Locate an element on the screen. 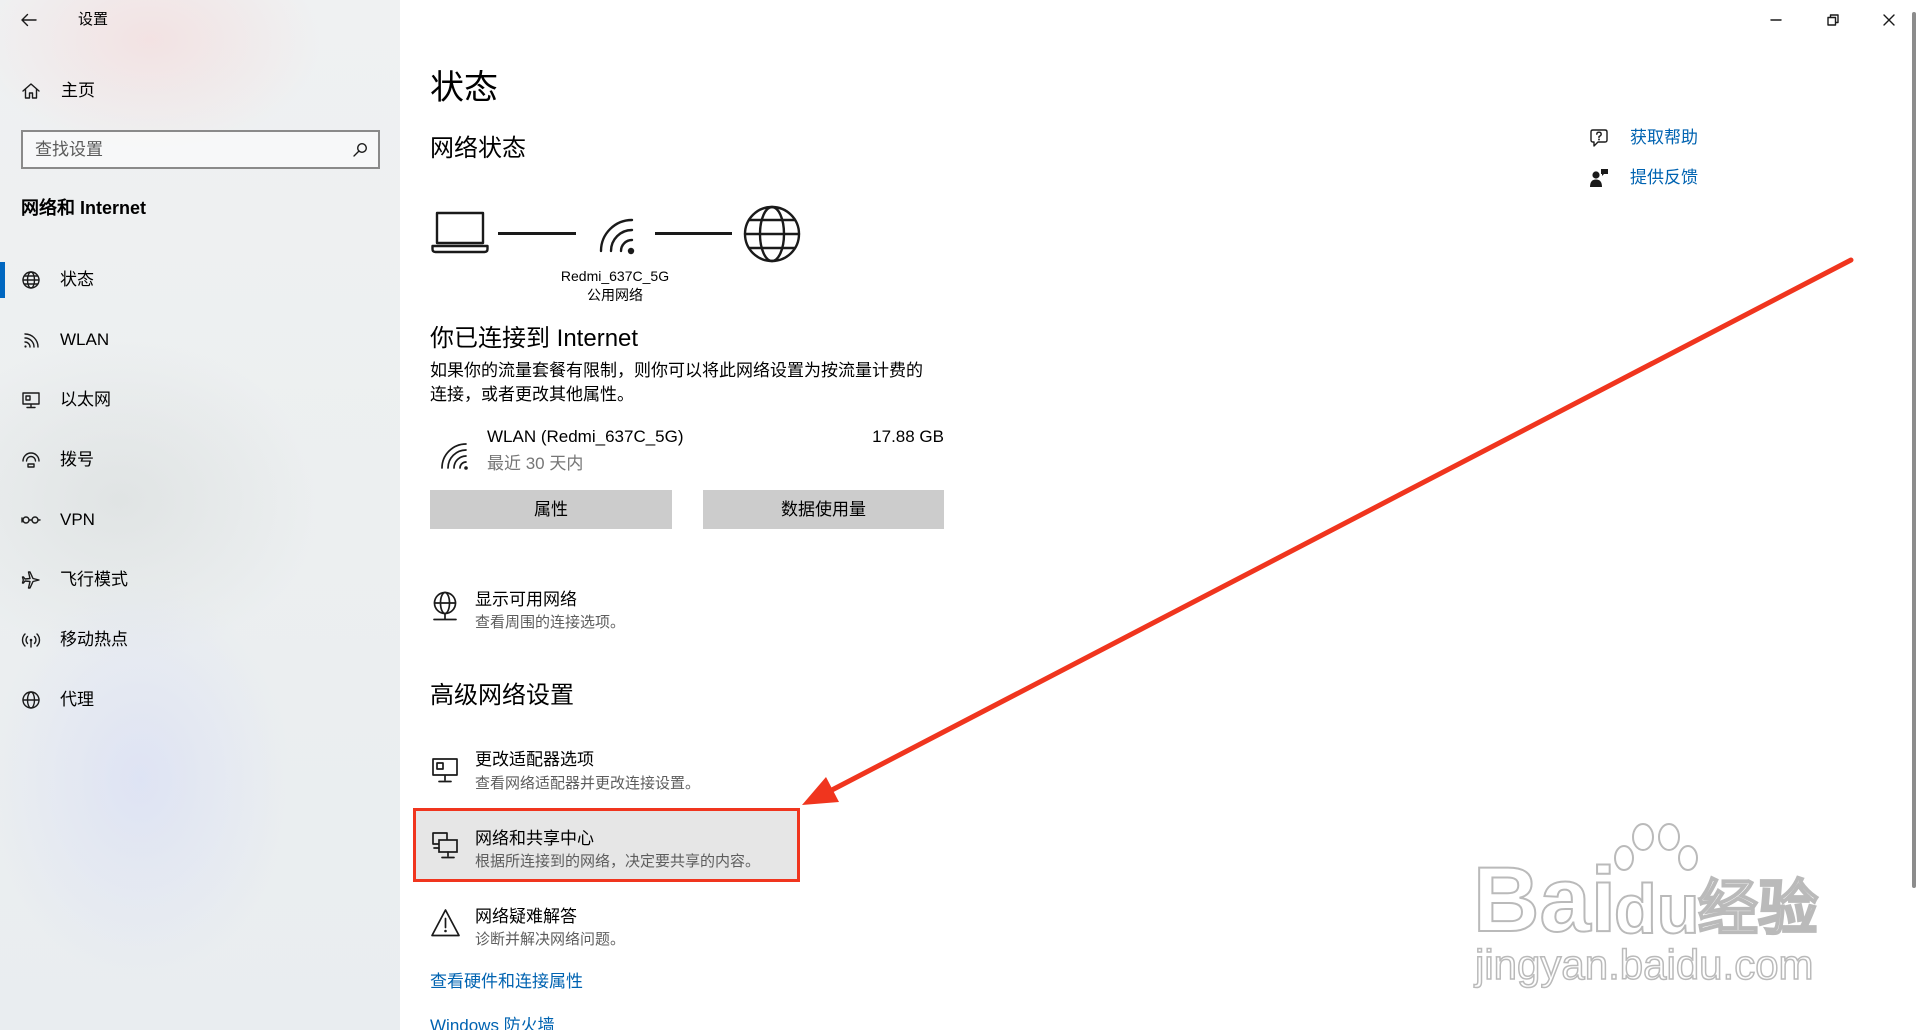 This screenshot has width=1920, height=1030. sidebar-item-ethernet: 以太网 is located at coordinates (200, 400).